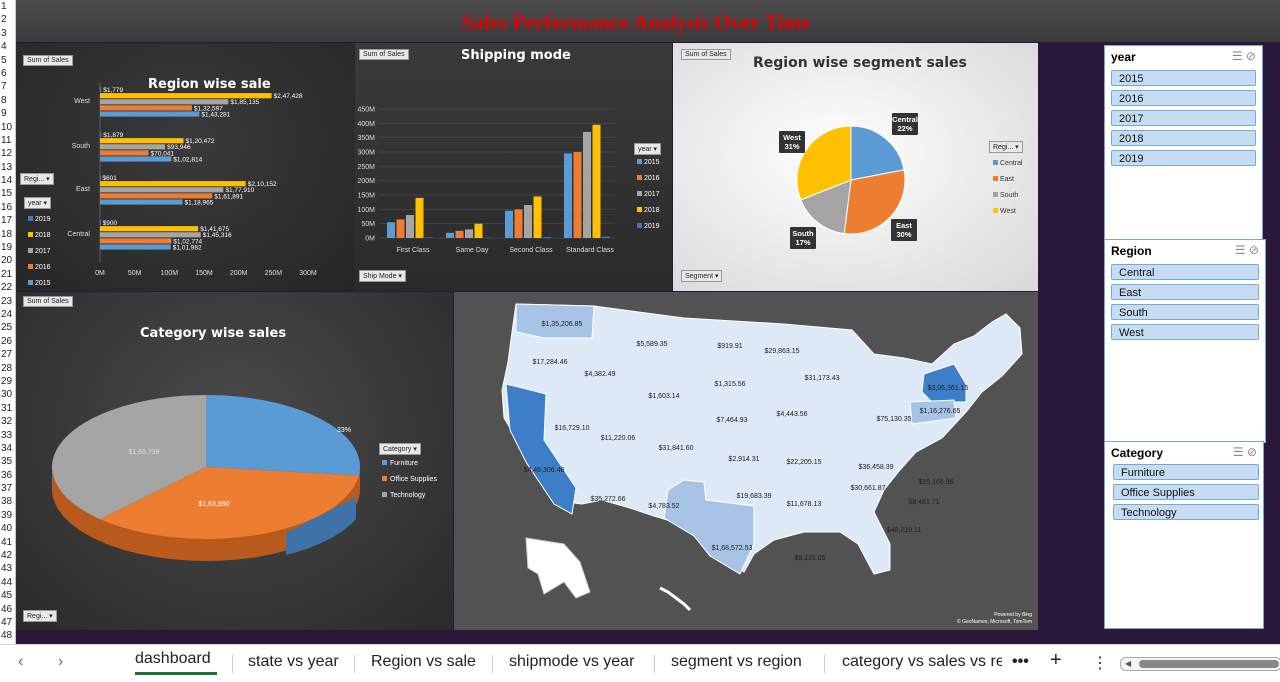 This screenshot has height=682, width=1280. Describe the element at coordinates (20, 662) in the screenshot. I see `prev-sheet-arrow-icon: ‹` at that location.